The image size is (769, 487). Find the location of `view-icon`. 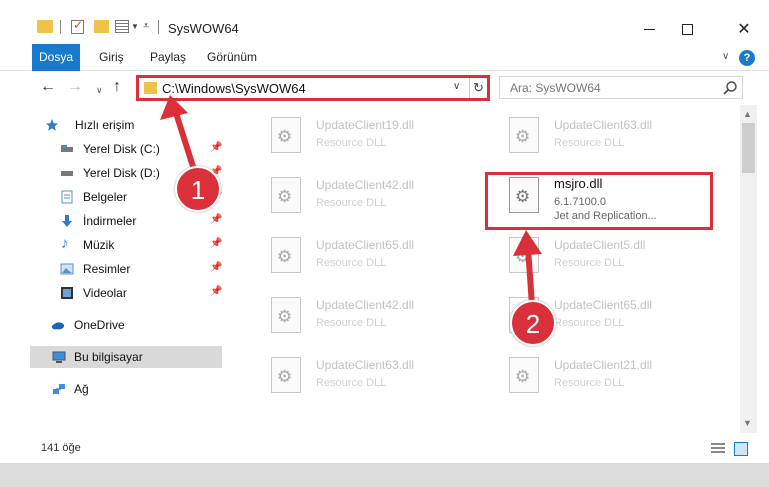

view-icon is located at coordinates (122, 26).